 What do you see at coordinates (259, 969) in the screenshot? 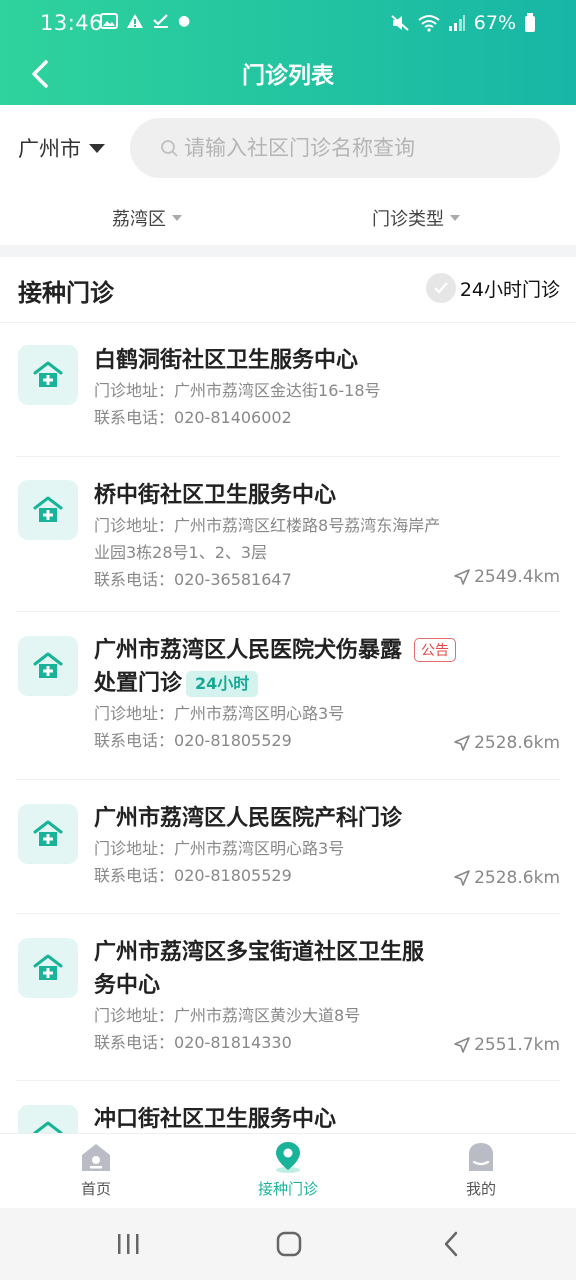
I see `clinic-name: 广州市荔湾区多宝街道社区卫生服务中心` at bounding box center [259, 969].